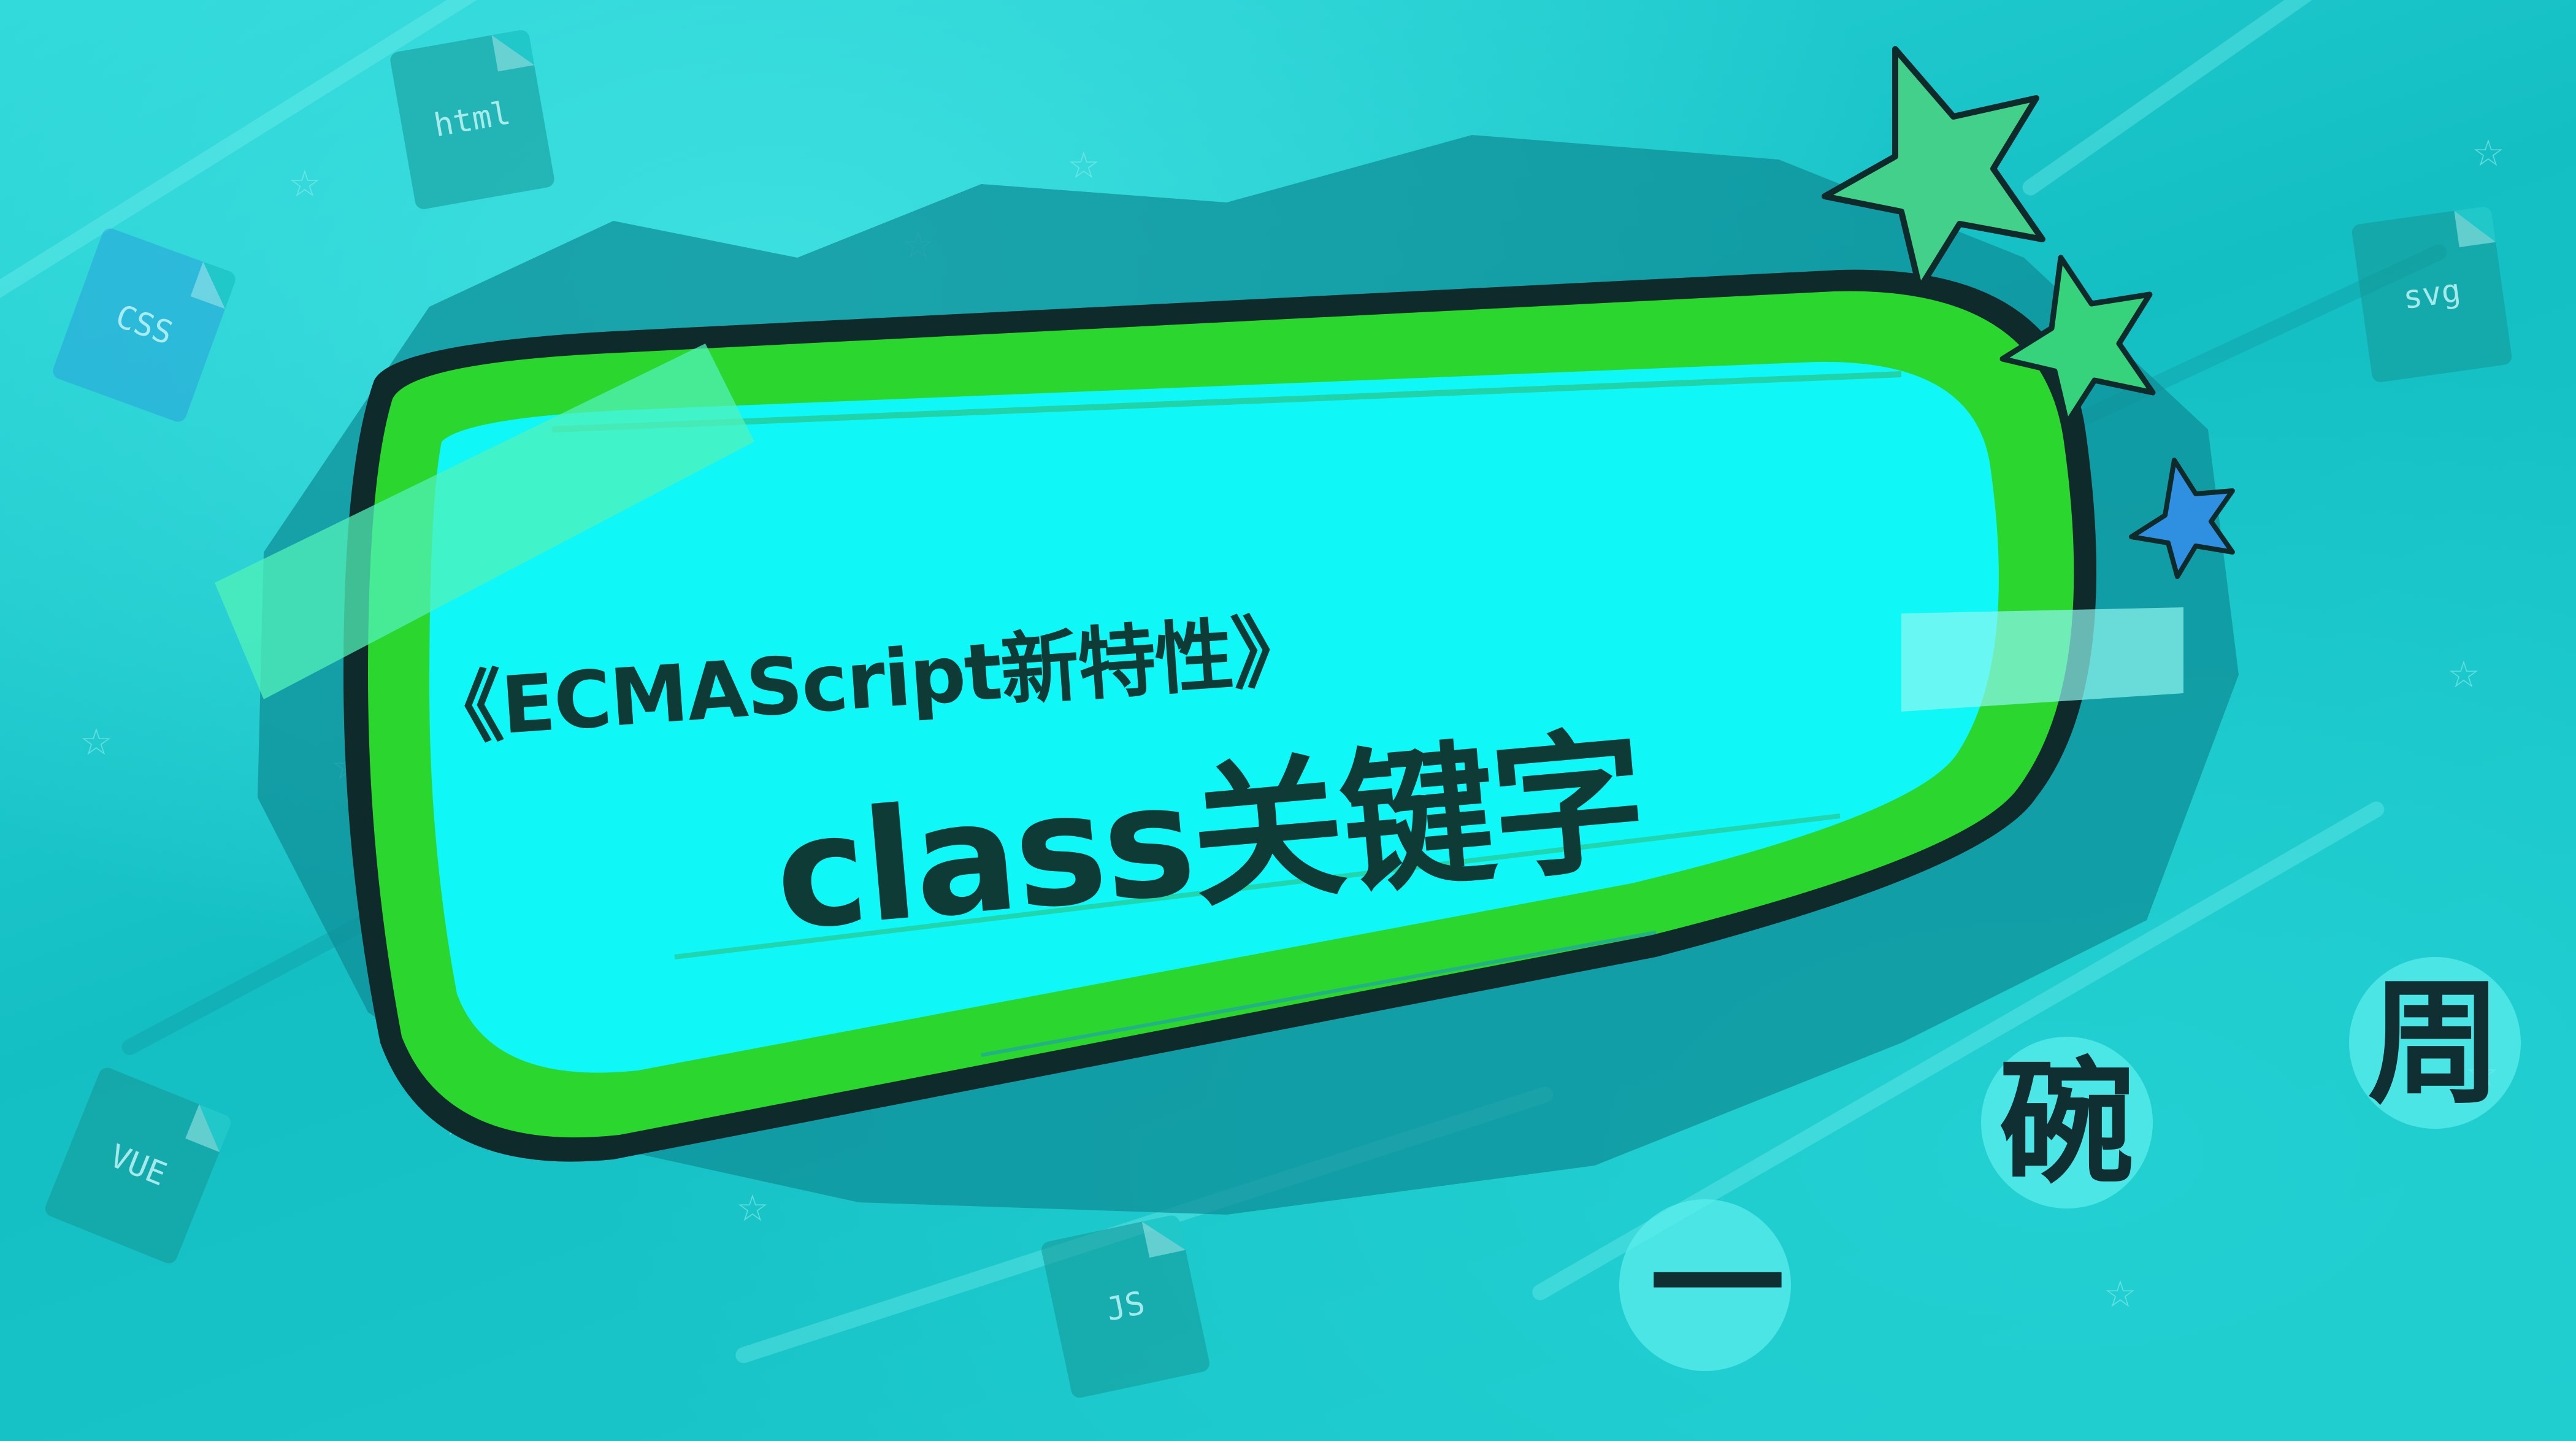 The width and height of the screenshot is (2576, 1441). Describe the element at coordinates (2042, 660) in the screenshot. I see `masking-tape-right` at that location.